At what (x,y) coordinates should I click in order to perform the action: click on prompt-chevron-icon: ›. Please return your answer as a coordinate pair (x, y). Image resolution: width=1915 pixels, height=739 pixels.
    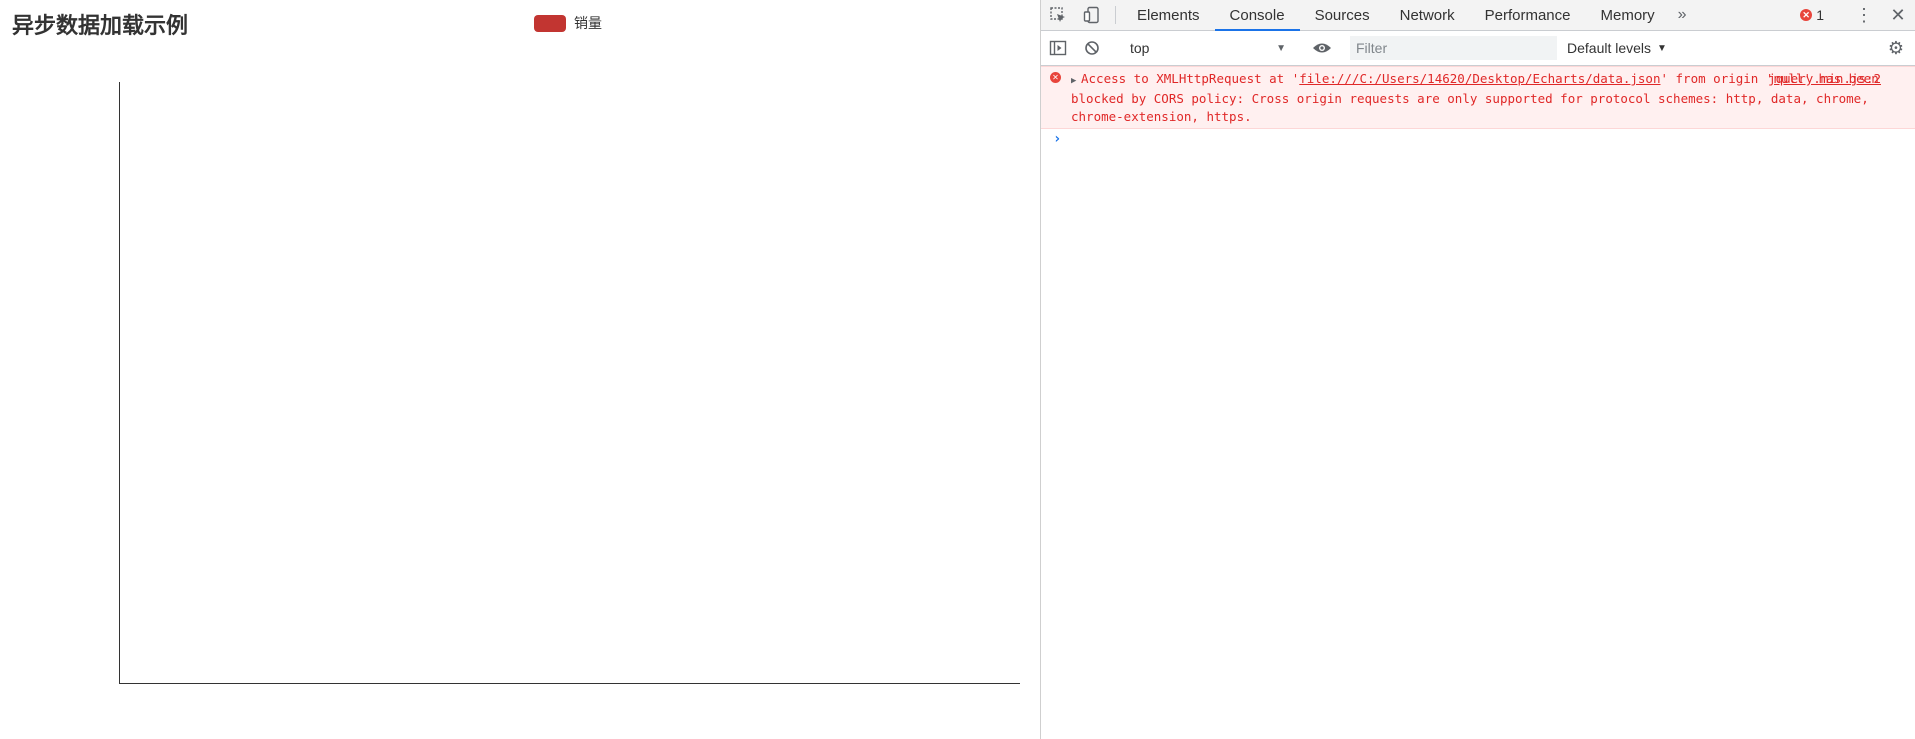
    Looking at the image, I should click on (1057, 139).